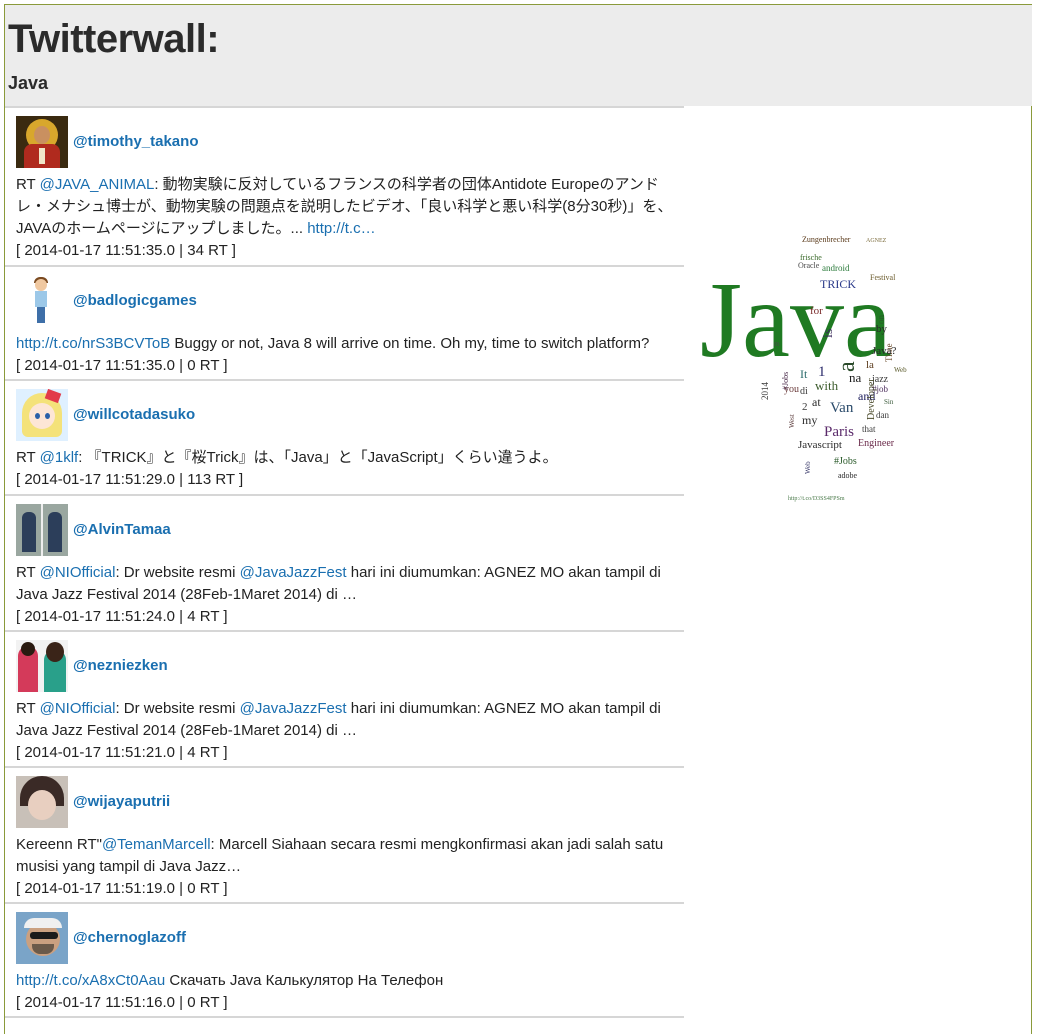 The width and height of the screenshot is (1041, 1034). I want to click on wordcloud-word: Java?, so click(884, 351).